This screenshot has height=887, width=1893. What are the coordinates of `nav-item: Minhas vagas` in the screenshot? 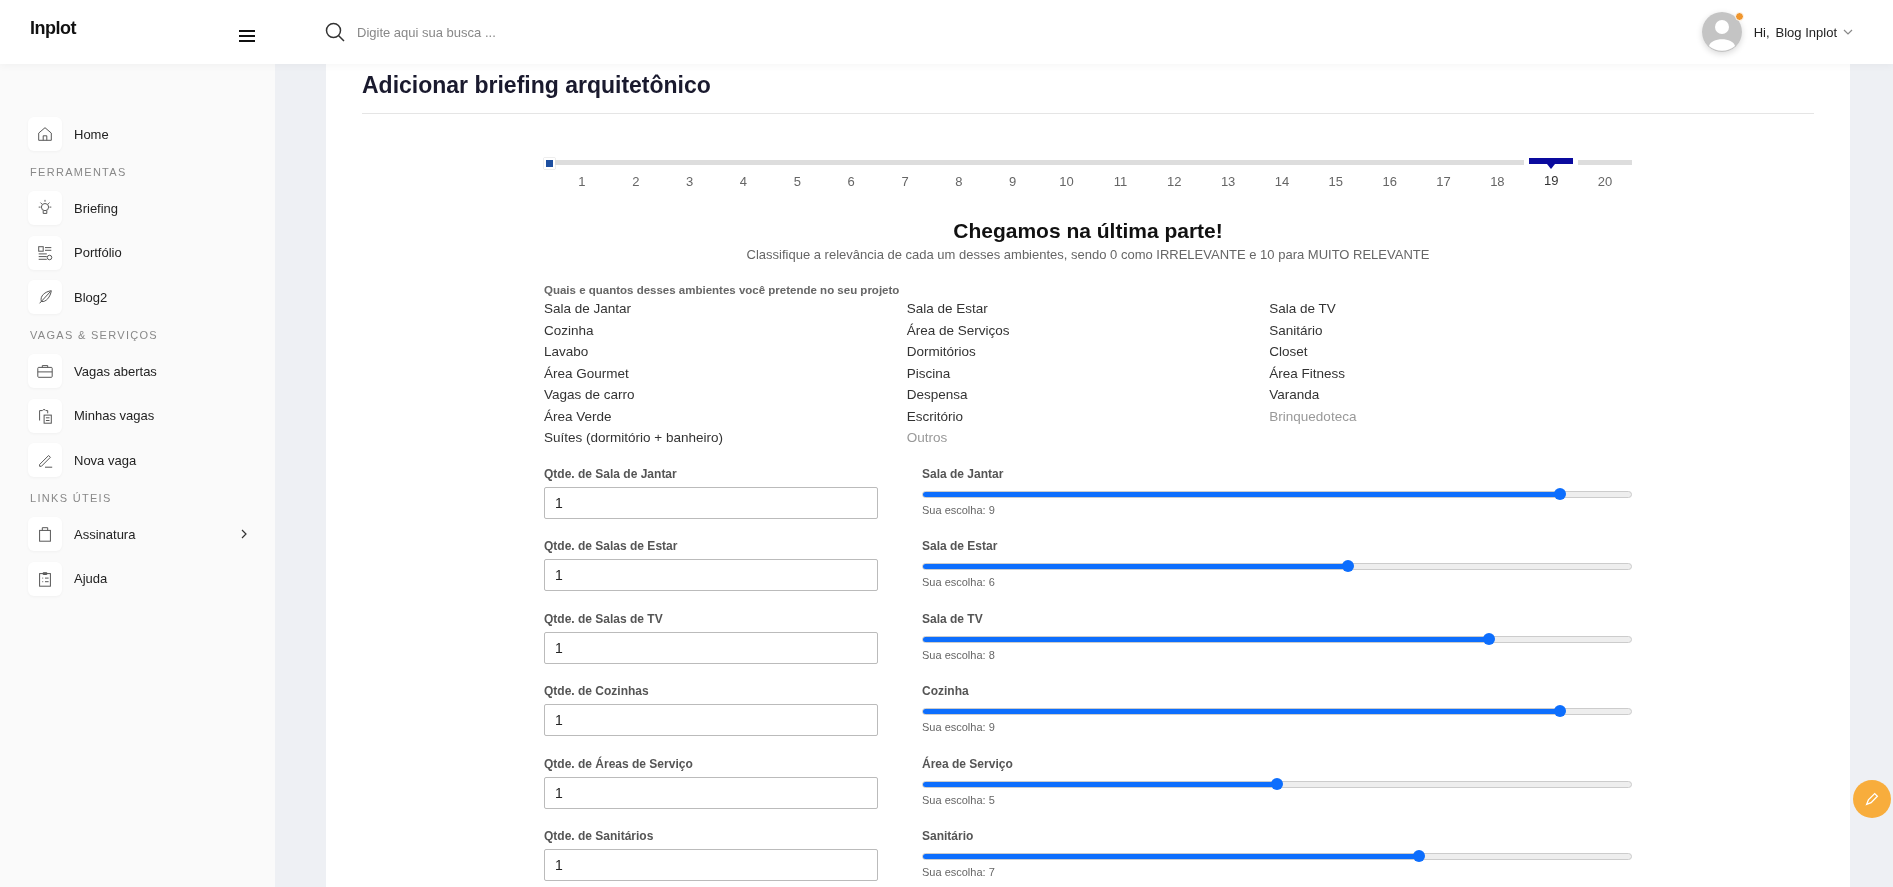 It's located at (114, 415).